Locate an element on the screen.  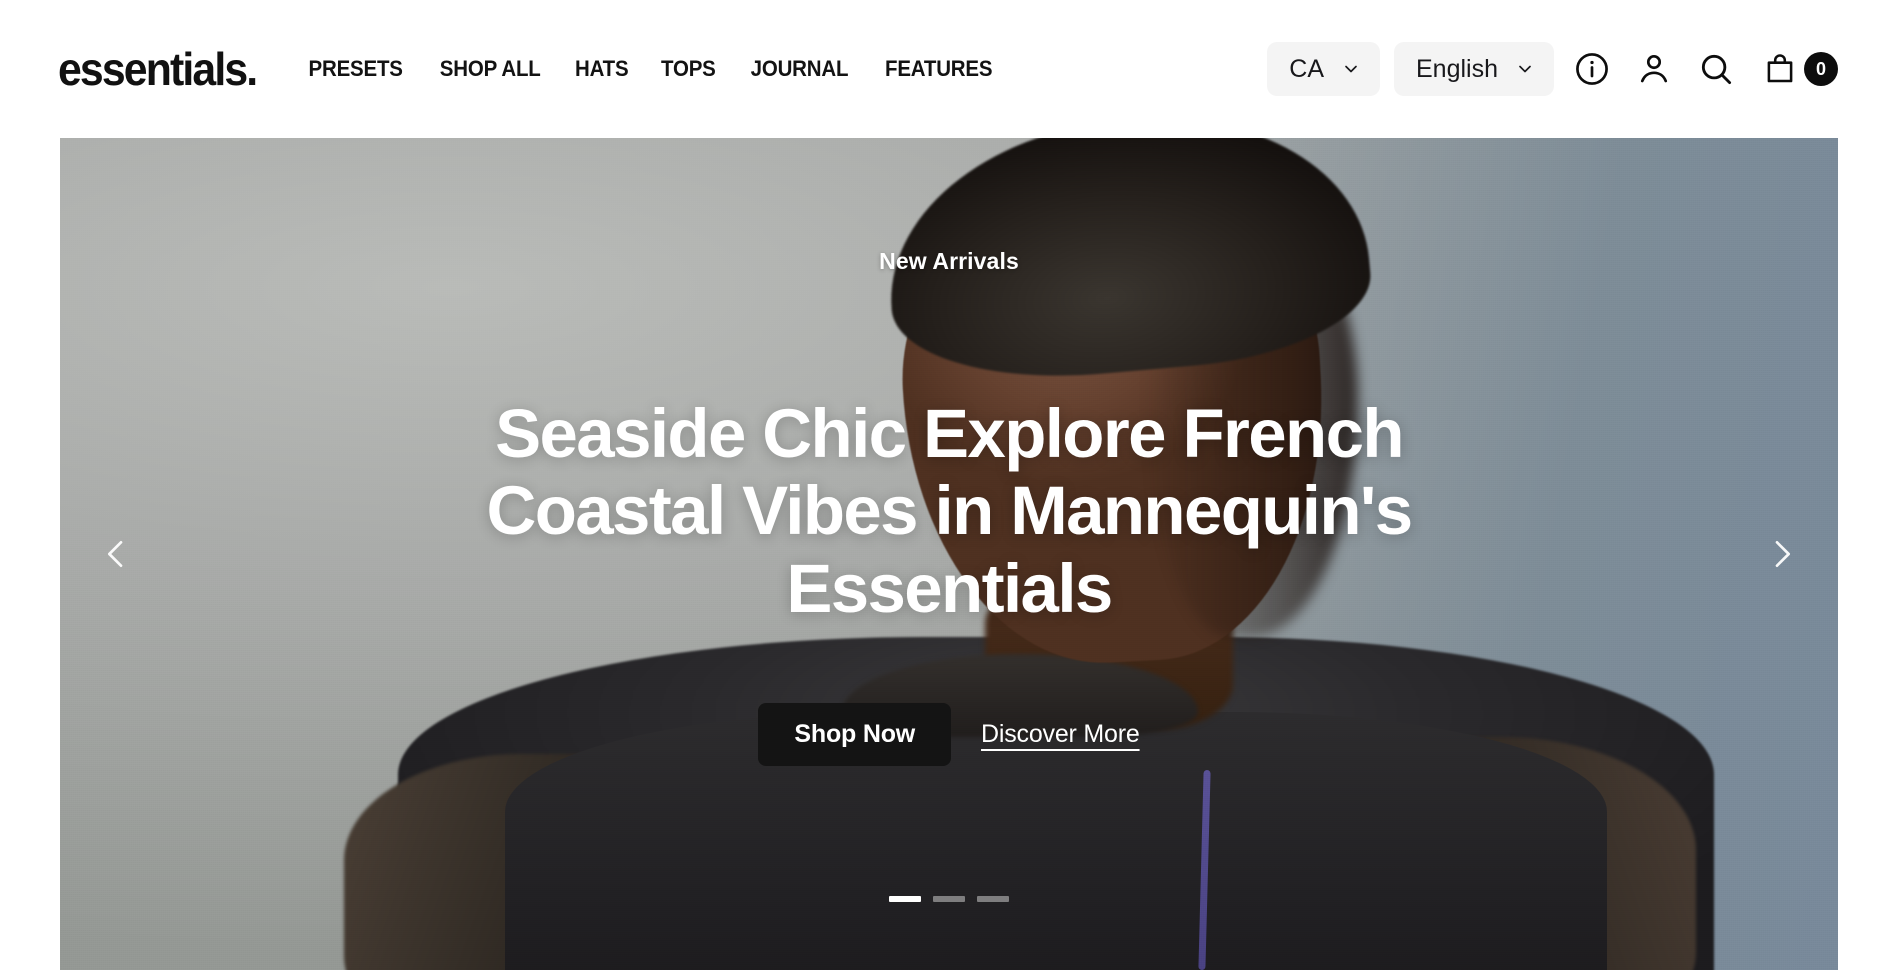
nav-link-features: FEATURES is located at coordinates (938, 69).